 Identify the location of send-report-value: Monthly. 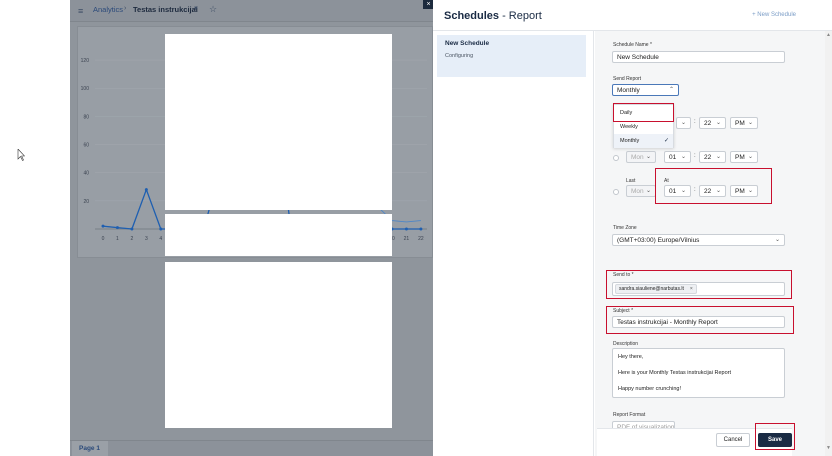
(628, 90).